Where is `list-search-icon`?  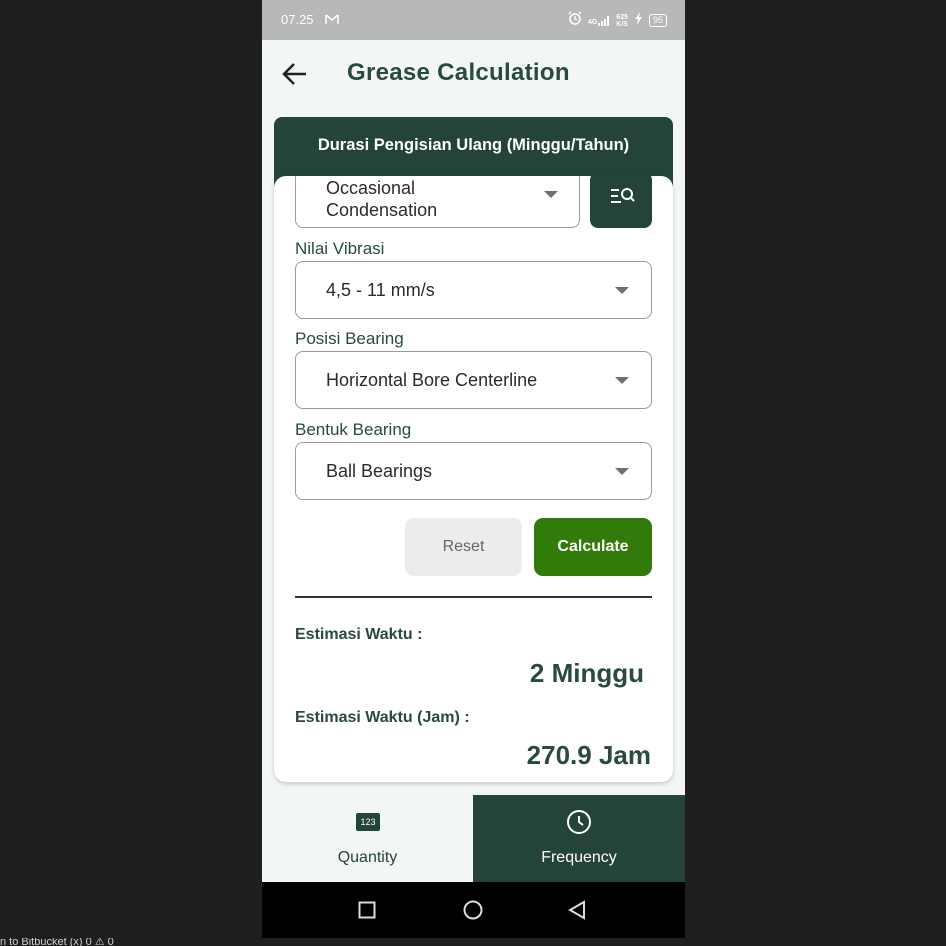
list-search-icon is located at coordinates (623, 195).